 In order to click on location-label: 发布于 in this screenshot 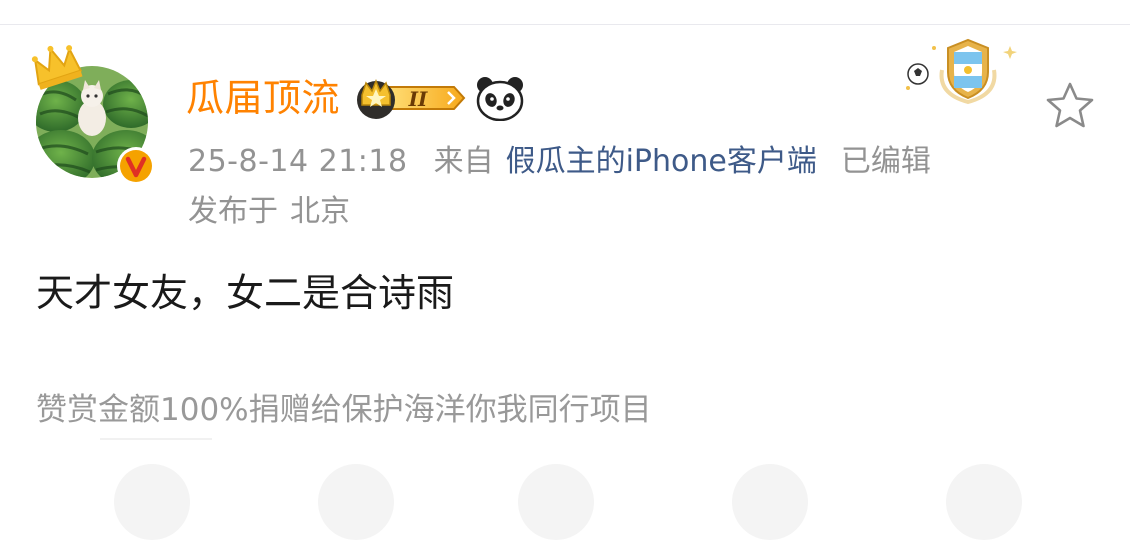, I will do `click(233, 211)`.